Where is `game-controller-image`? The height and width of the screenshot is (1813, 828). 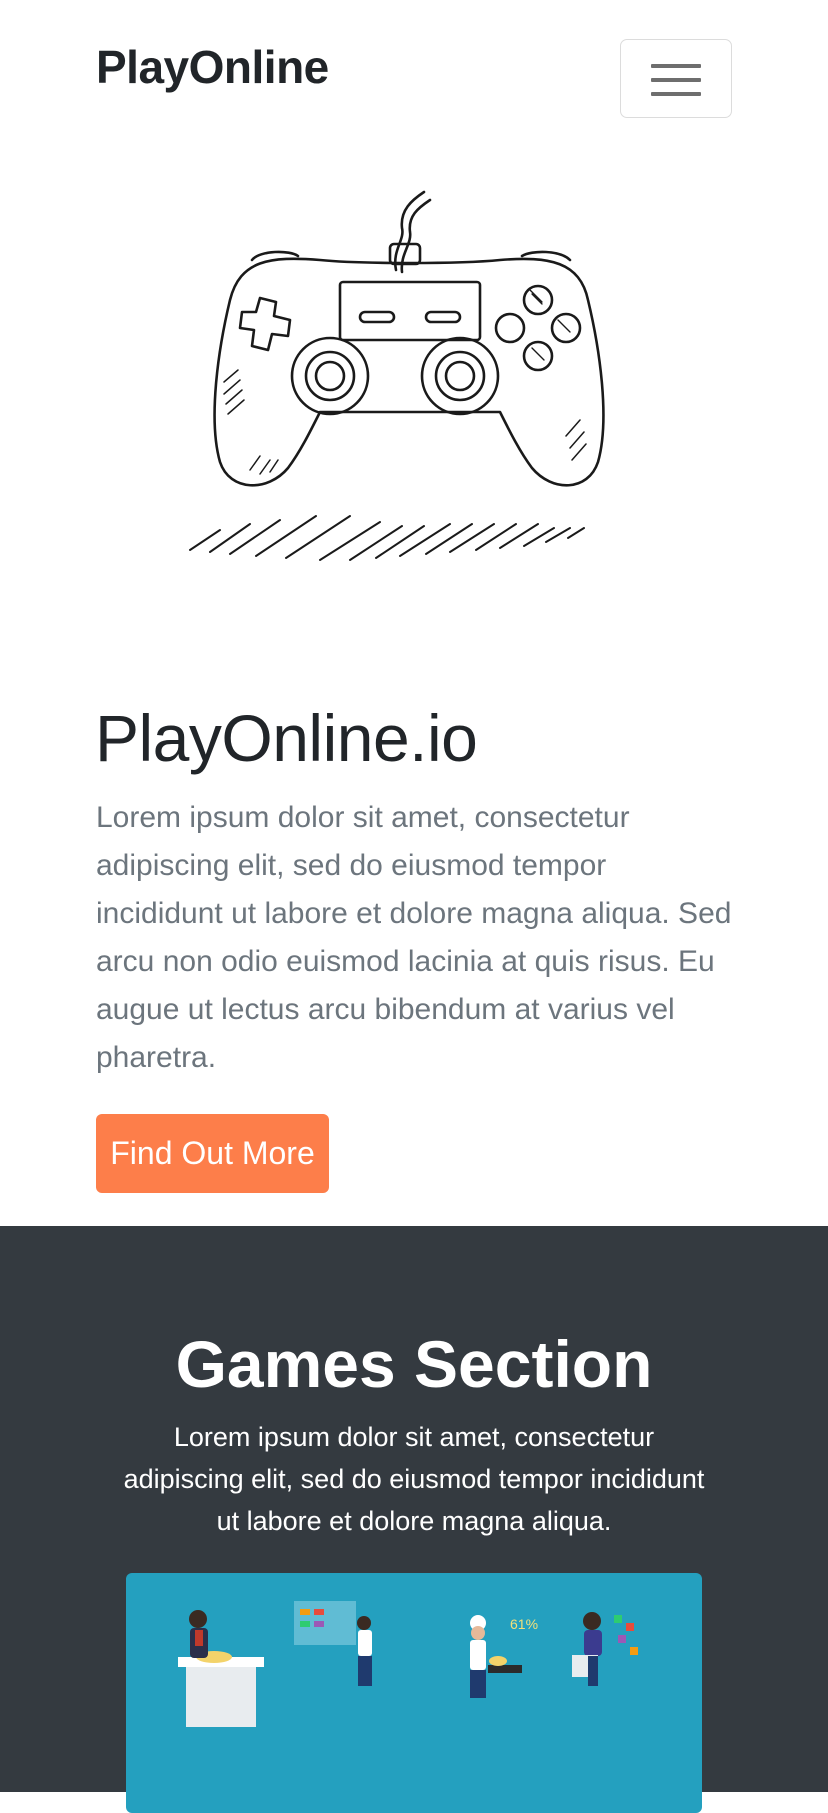 game-controller-image is located at coordinates (397, 375).